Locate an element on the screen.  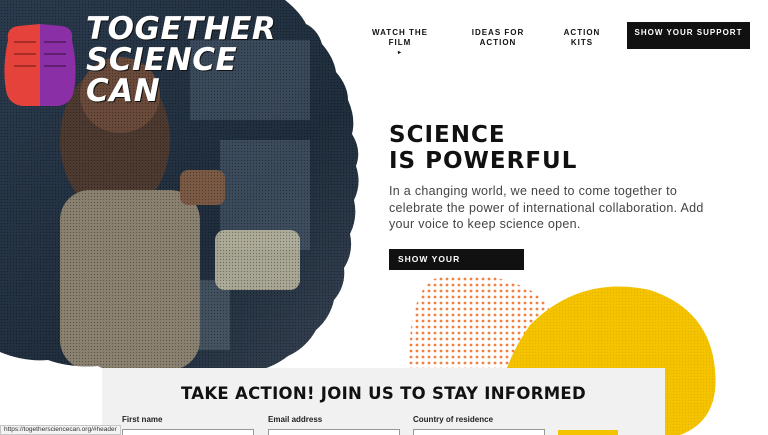
first-name-input is located at coordinates (188, 432).